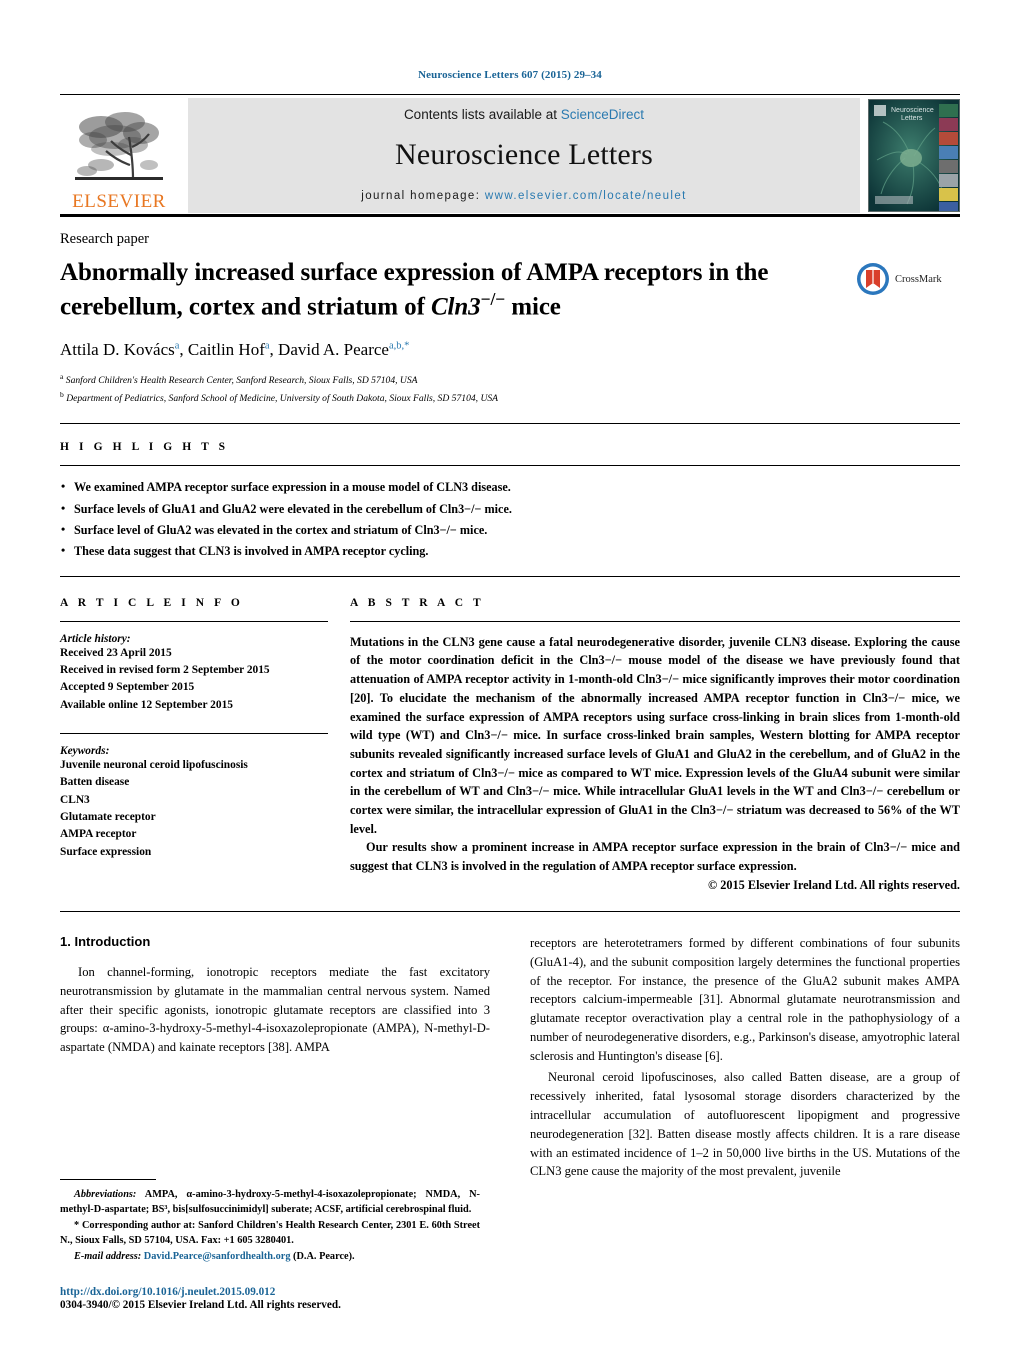 The width and height of the screenshot is (1020, 1351). Describe the element at coordinates (912, 110) in the screenshot. I see `svg-text: Neuroscience` at that location.